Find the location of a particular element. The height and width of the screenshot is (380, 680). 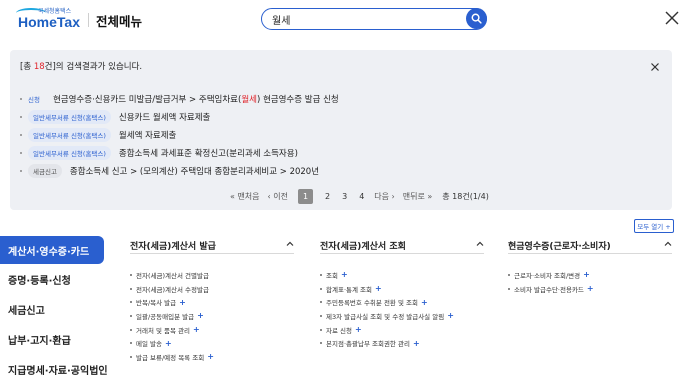

menu-item: 전자(세금)계산서 건별발급 is located at coordinates (212, 275).